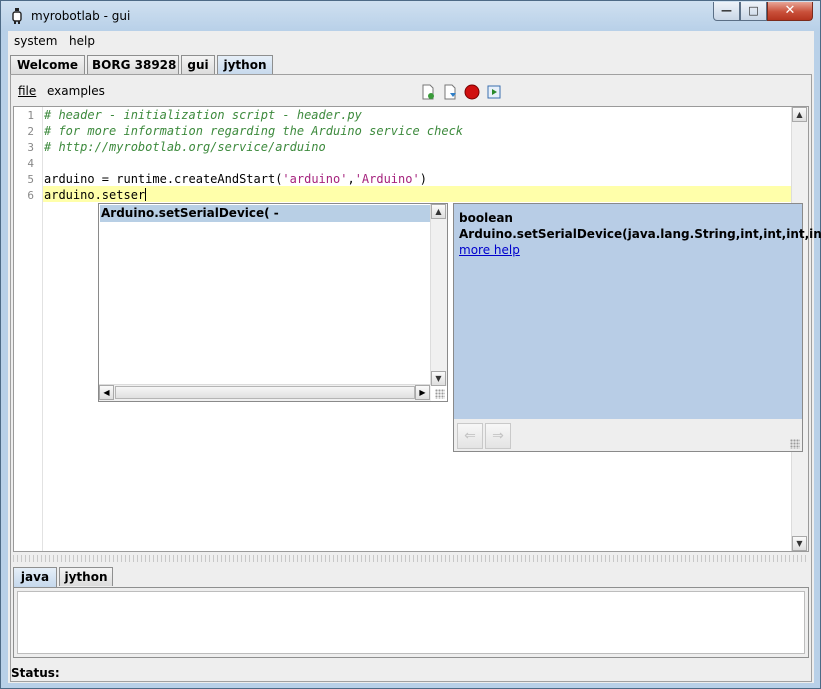  I want to click on code-text: ,, so click(351, 179).